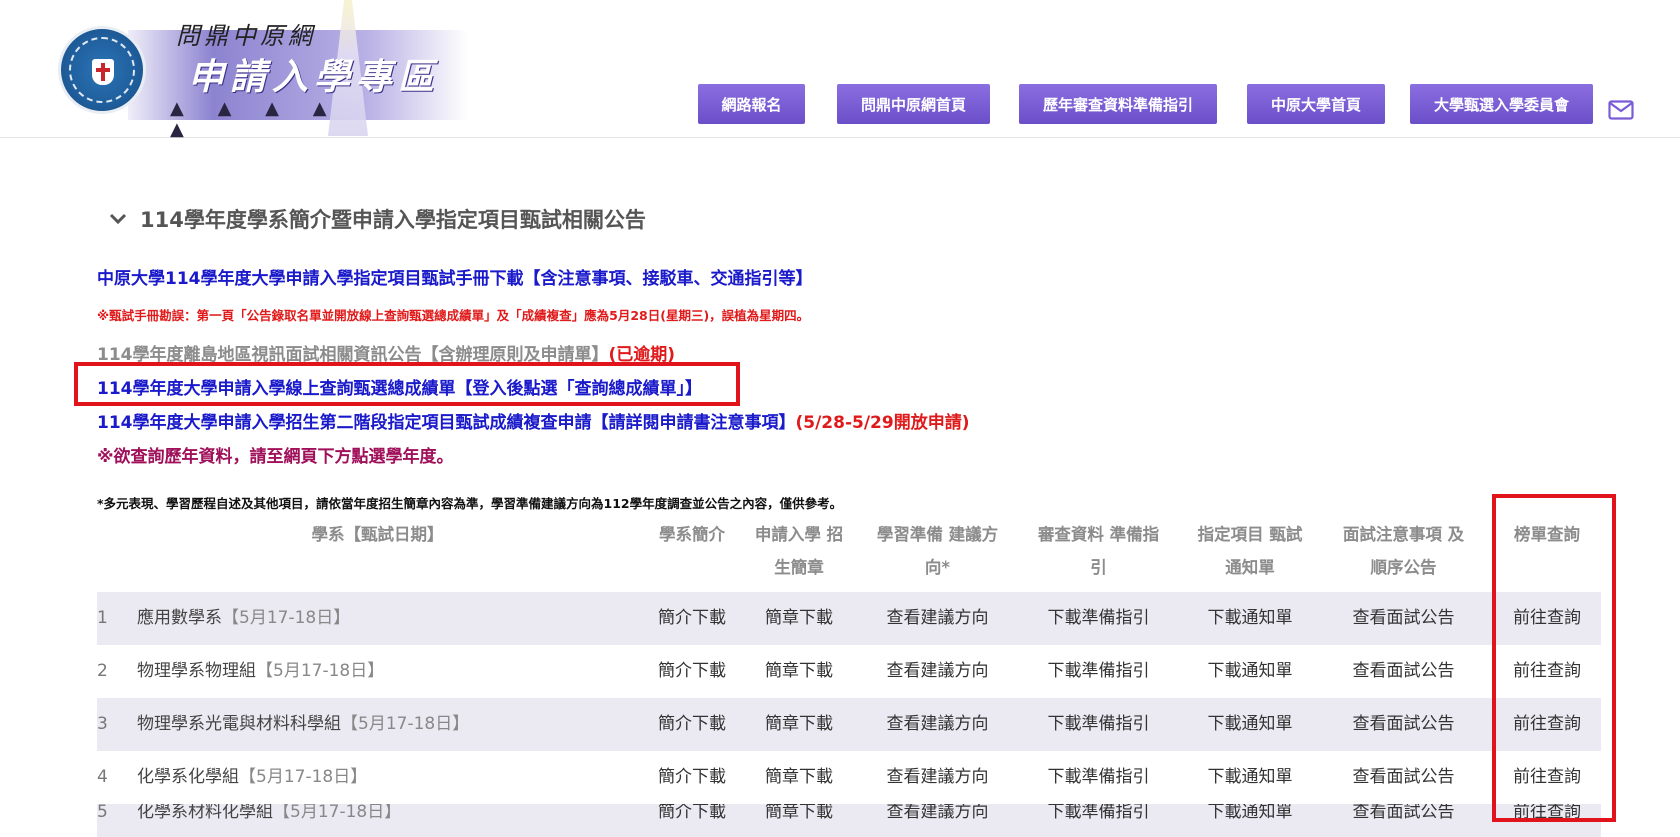 Image resolution: width=1680 pixels, height=837 pixels. I want to click on site-logo: 問鼎中原網 申請入學專區 ▲ ▲ ▲ ▲ ▲, so click(263, 70).